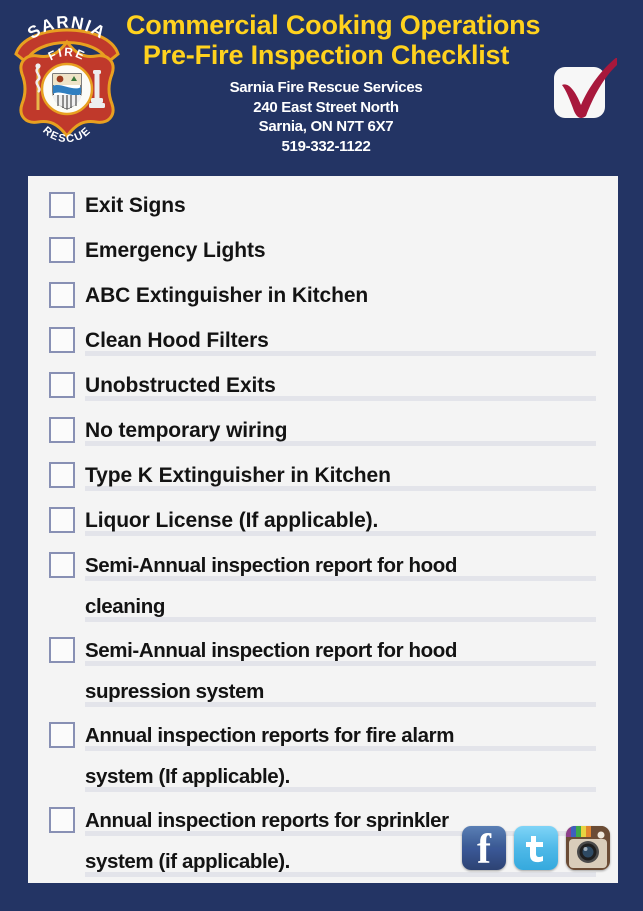 The height and width of the screenshot is (911, 643). What do you see at coordinates (62, 205) in the screenshot?
I see `checkbox-exit-signs` at bounding box center [62, 205].